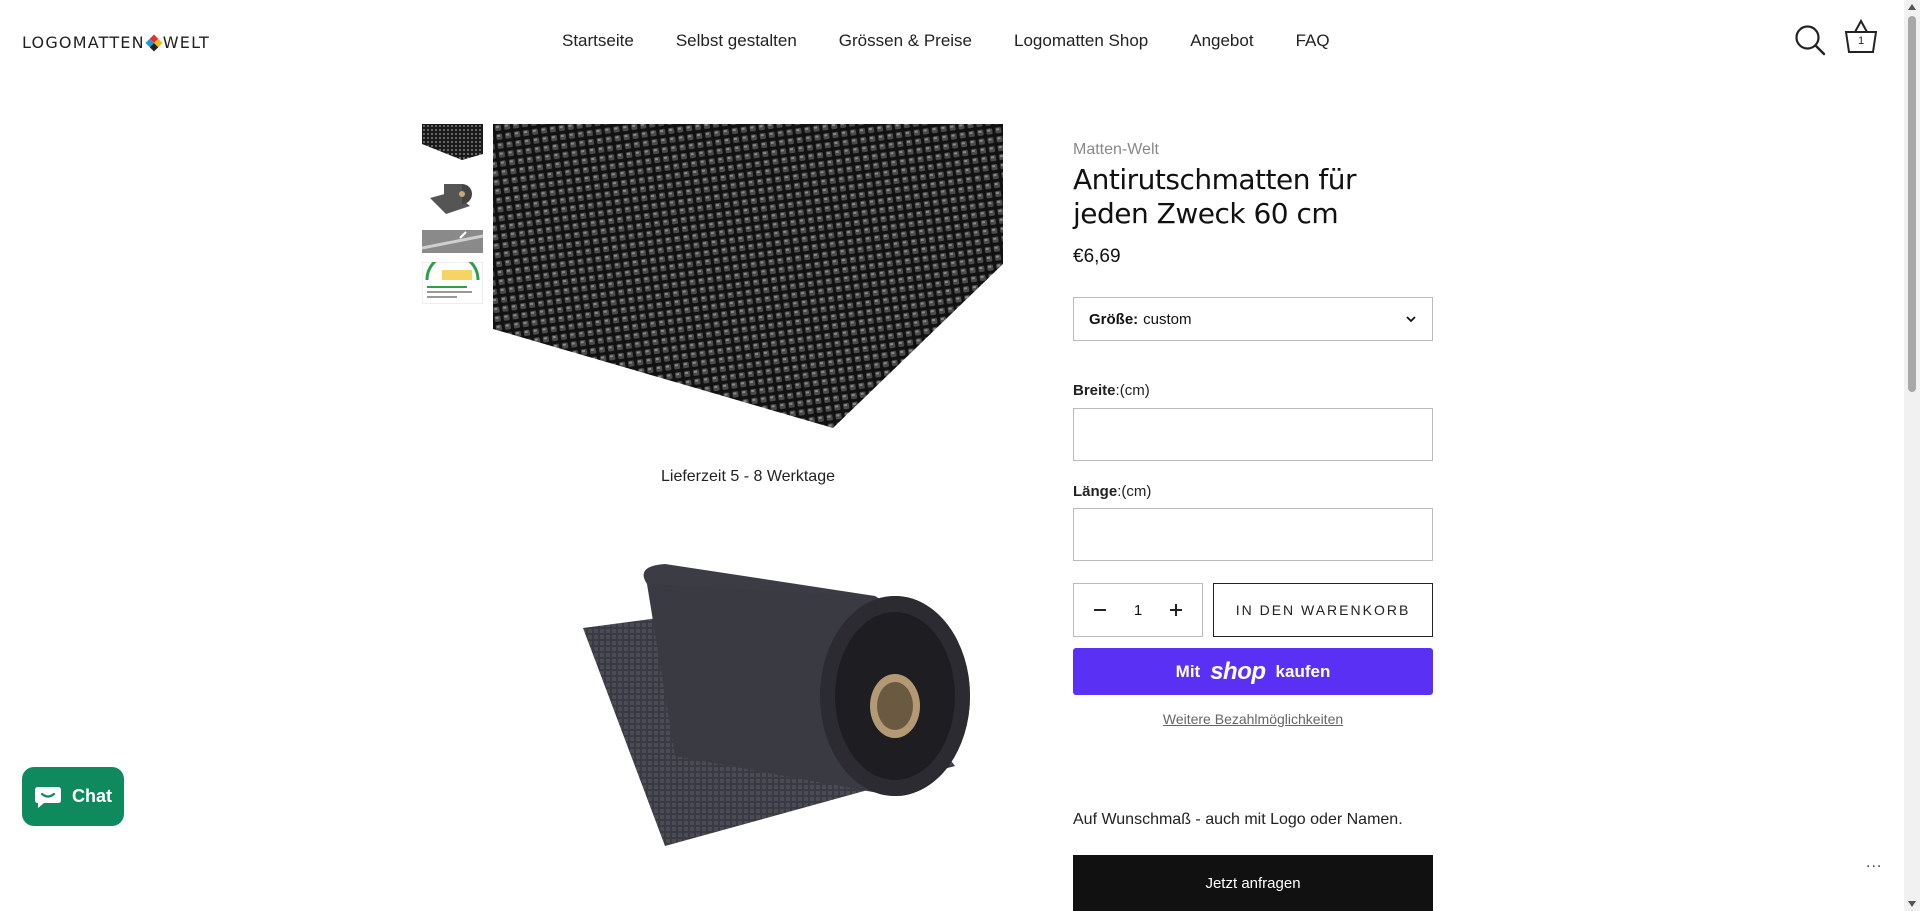  I want to click on logo-text-left: LOGOMATTEN, so click(83, 42).